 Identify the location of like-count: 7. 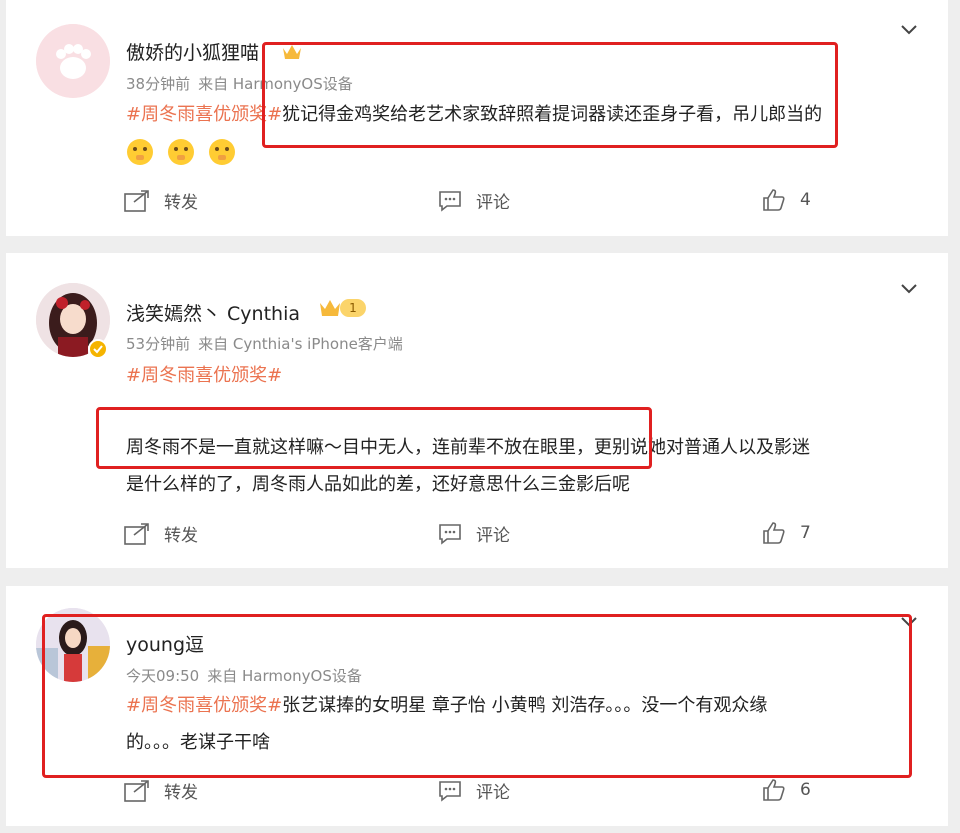
(805, 533).